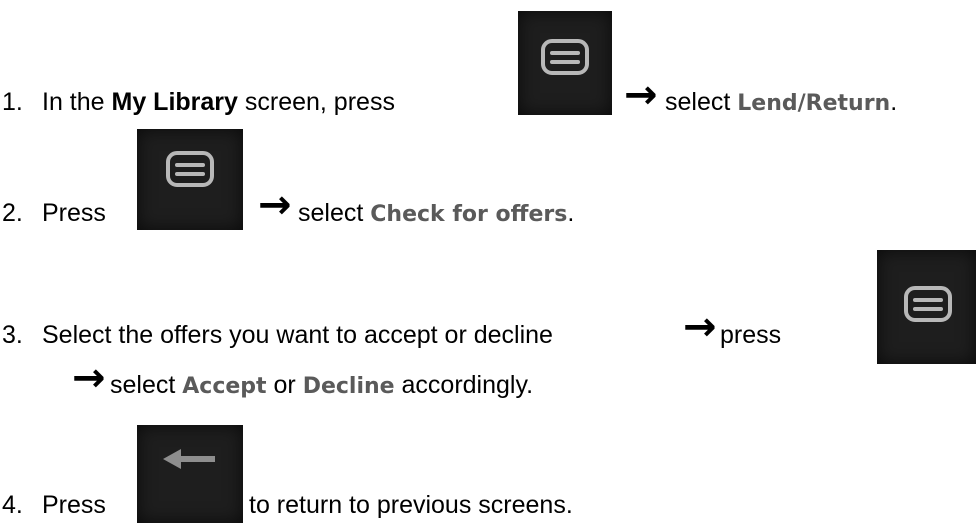 This screenshot has height=523, width=976. I want to click on step-text: In the, so click(77, 102).